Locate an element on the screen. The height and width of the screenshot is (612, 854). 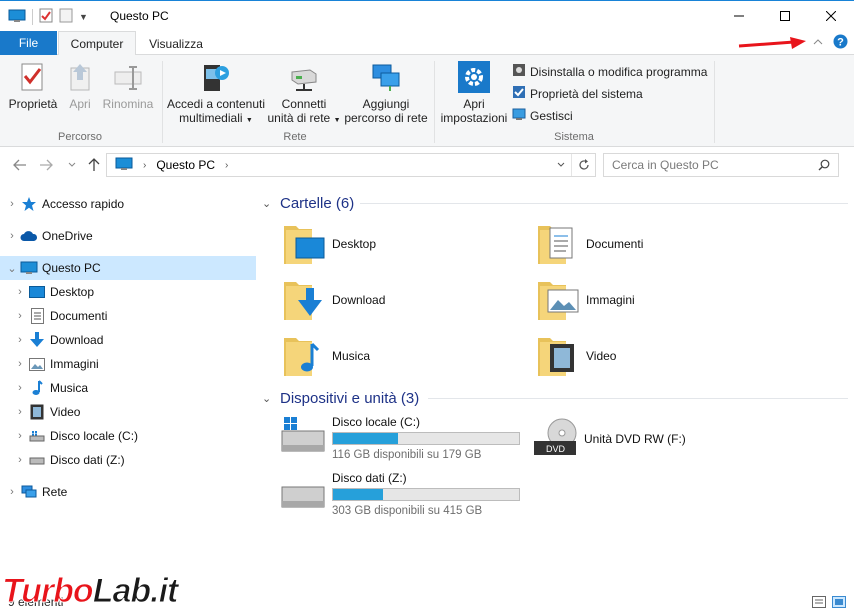
uninstall-label: Disinstalla o modifica programma is located at coordinates (619, 71).